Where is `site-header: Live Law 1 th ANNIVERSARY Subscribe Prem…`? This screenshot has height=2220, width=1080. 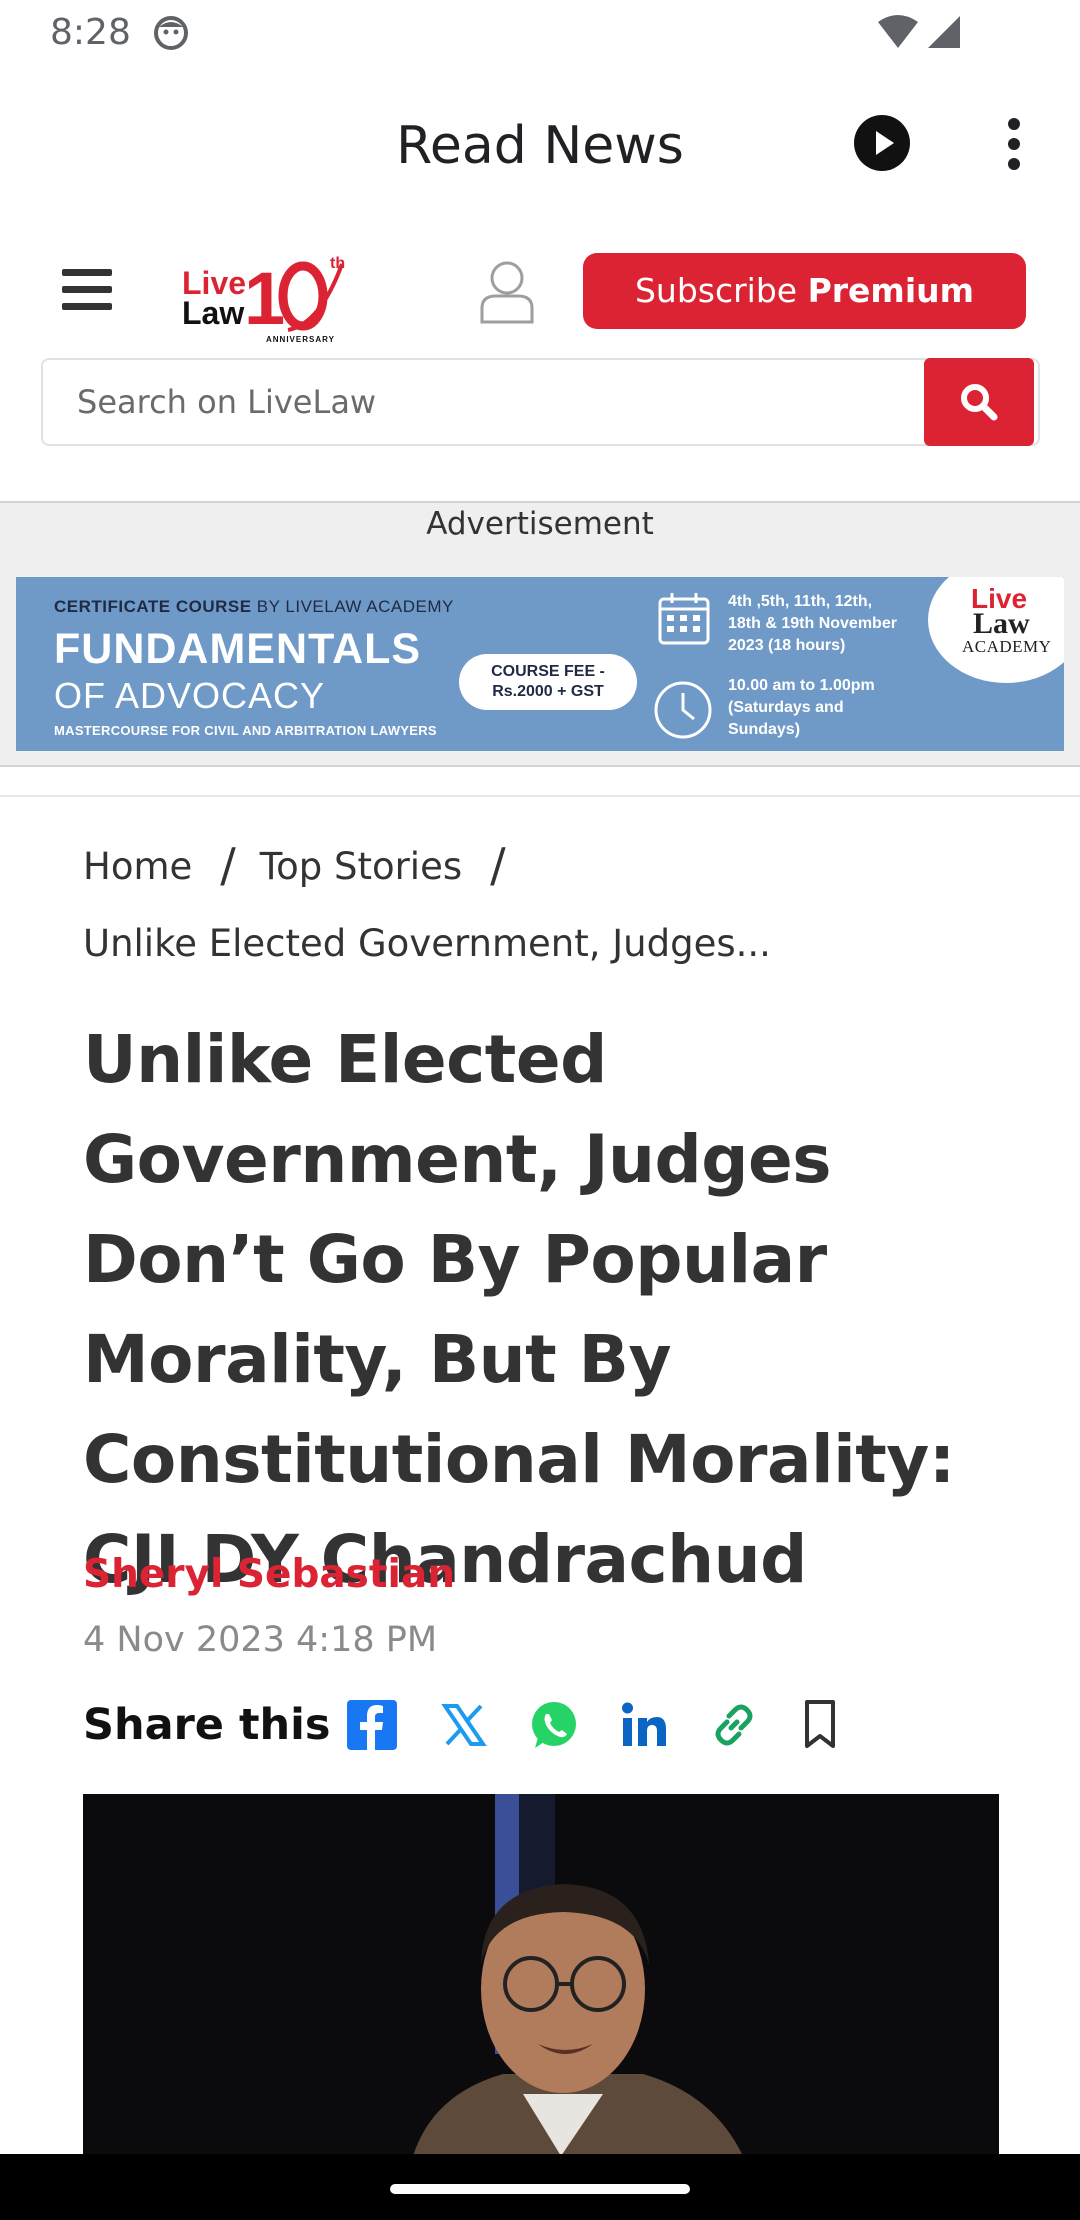 site-header: Live Law 1 th ANNIVERSARY Subscribe Prem… is located at coordinates (540, 286).